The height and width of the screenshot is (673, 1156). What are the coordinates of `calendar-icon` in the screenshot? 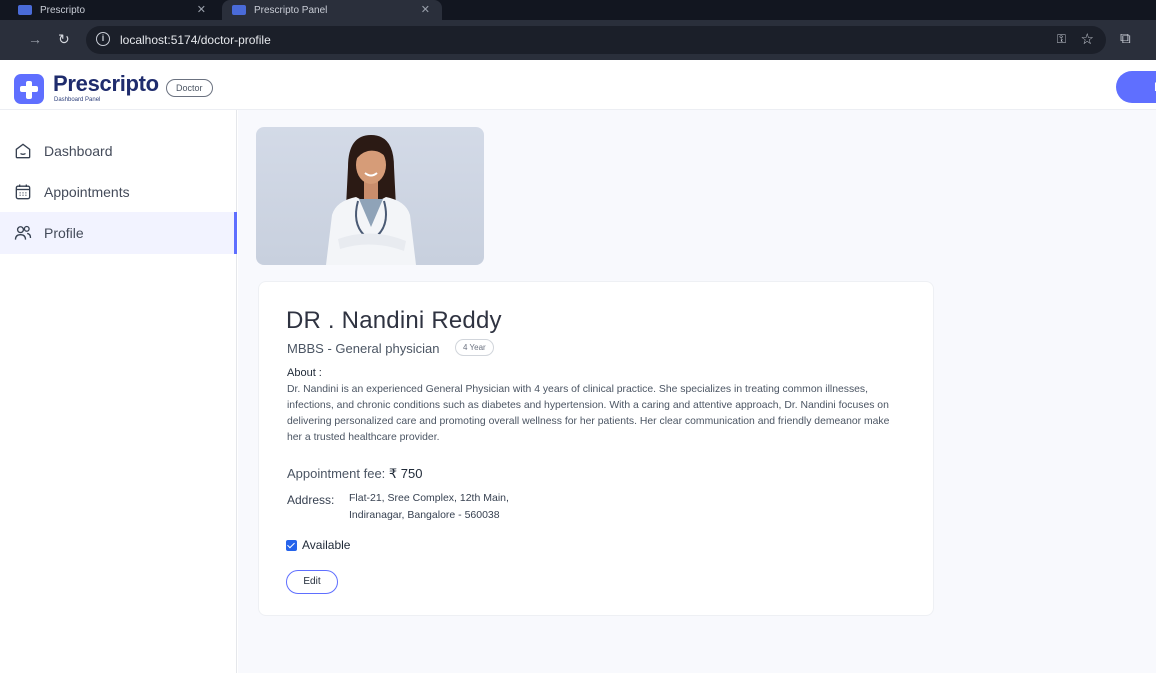 It's located at (23, 192).